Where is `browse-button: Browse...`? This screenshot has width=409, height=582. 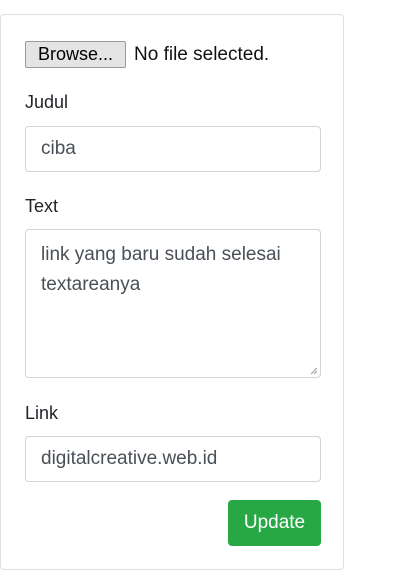
browse-button: Browse... is located at coordinates (75, 54).